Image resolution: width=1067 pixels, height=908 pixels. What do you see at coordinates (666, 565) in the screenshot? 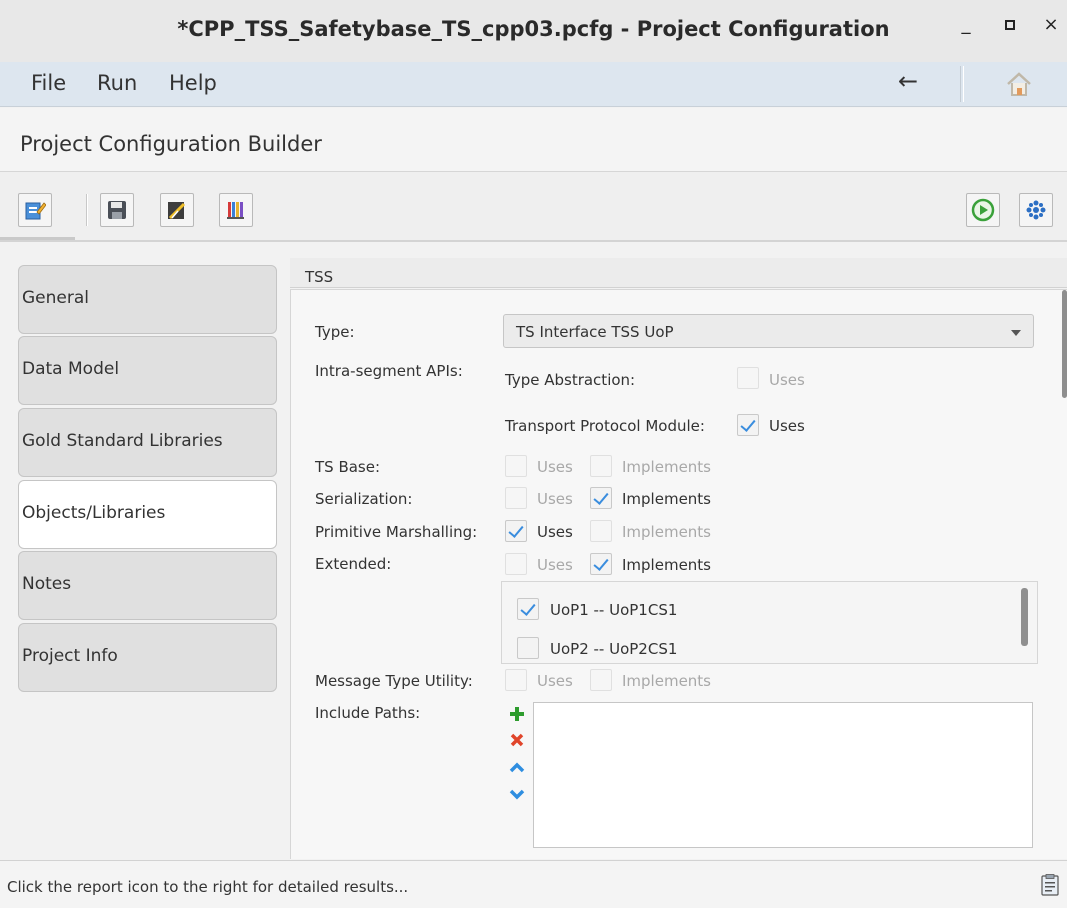
I see `extended-implements-label: Implements` at bounding box center [666, 565].